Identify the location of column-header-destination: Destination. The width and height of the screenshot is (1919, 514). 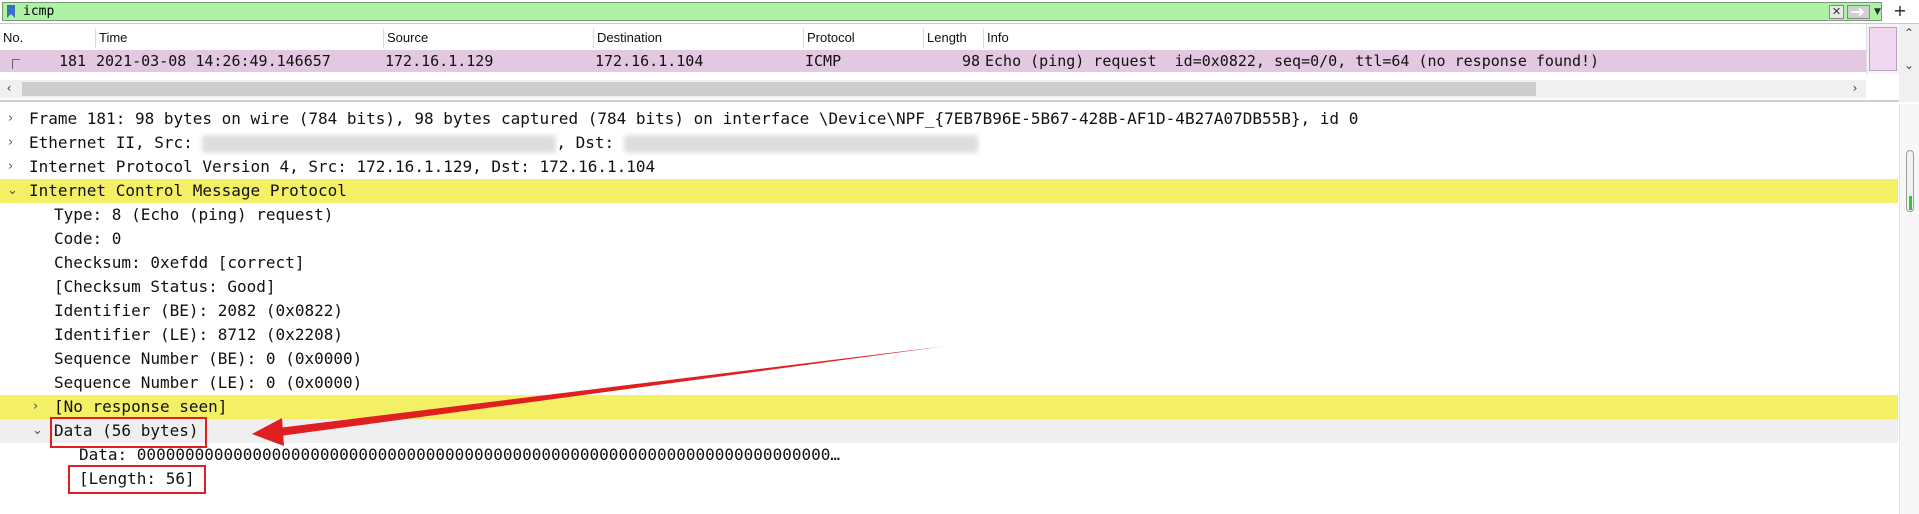
(699, 38).